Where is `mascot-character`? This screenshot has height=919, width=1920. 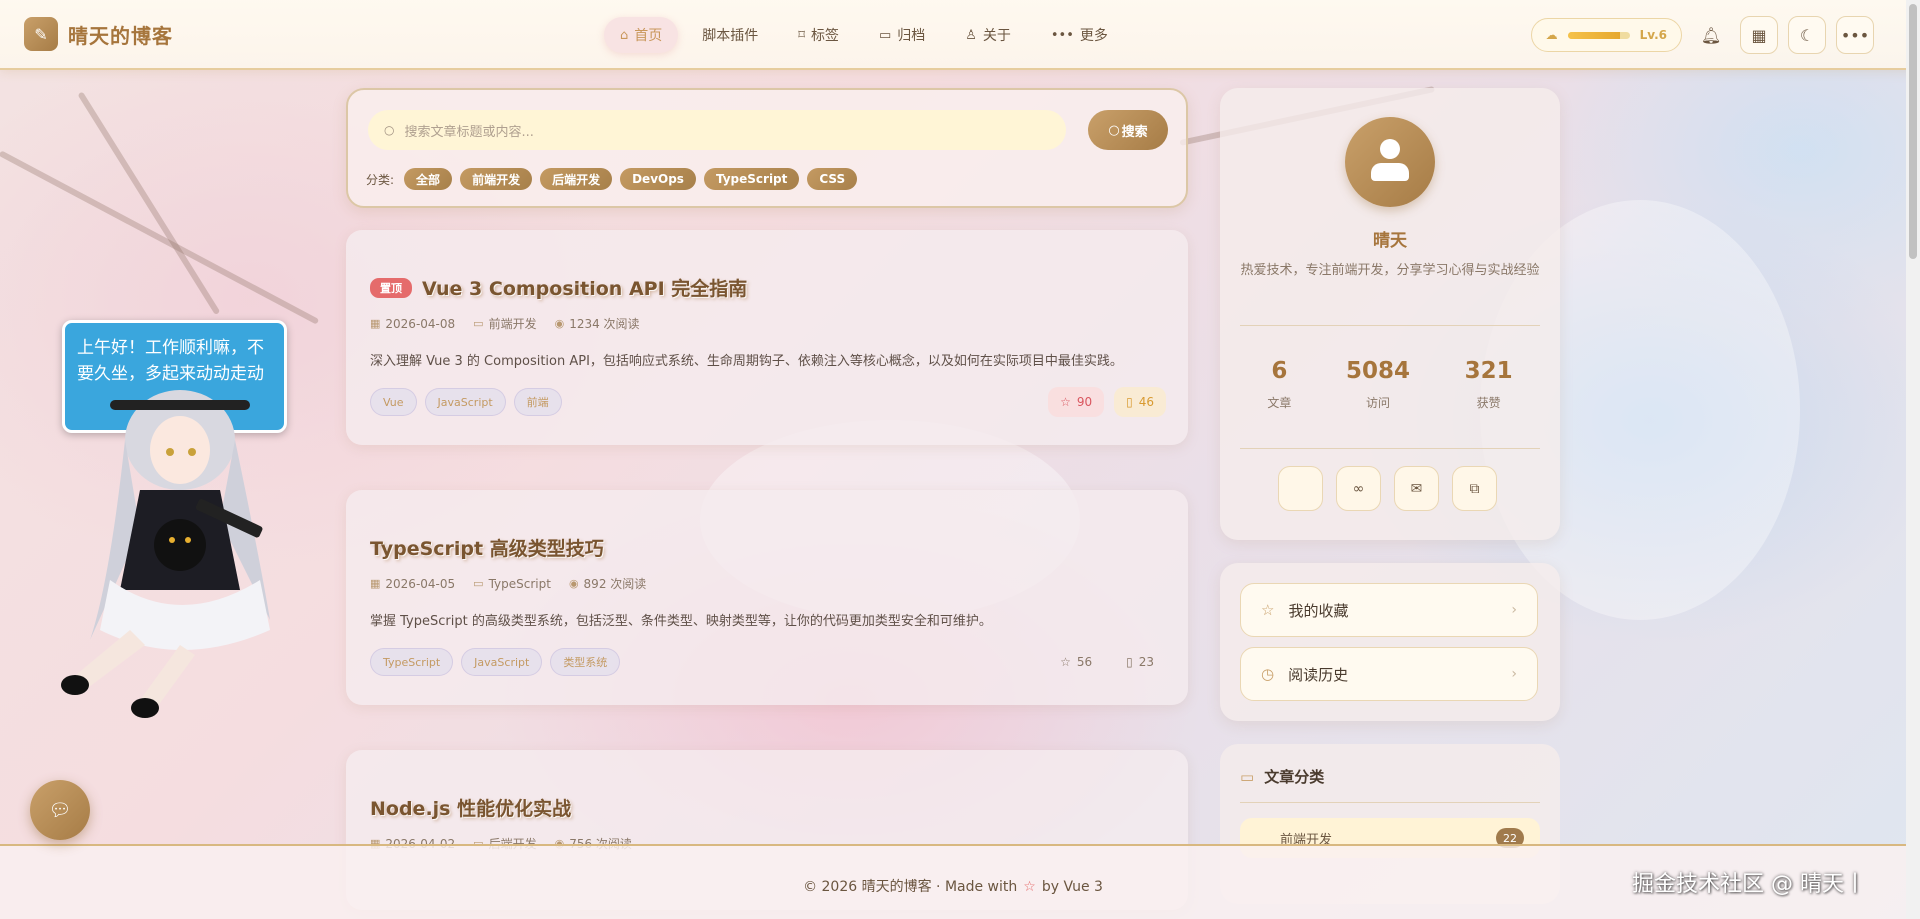
mascot-character is located at coordinates (170, 550).